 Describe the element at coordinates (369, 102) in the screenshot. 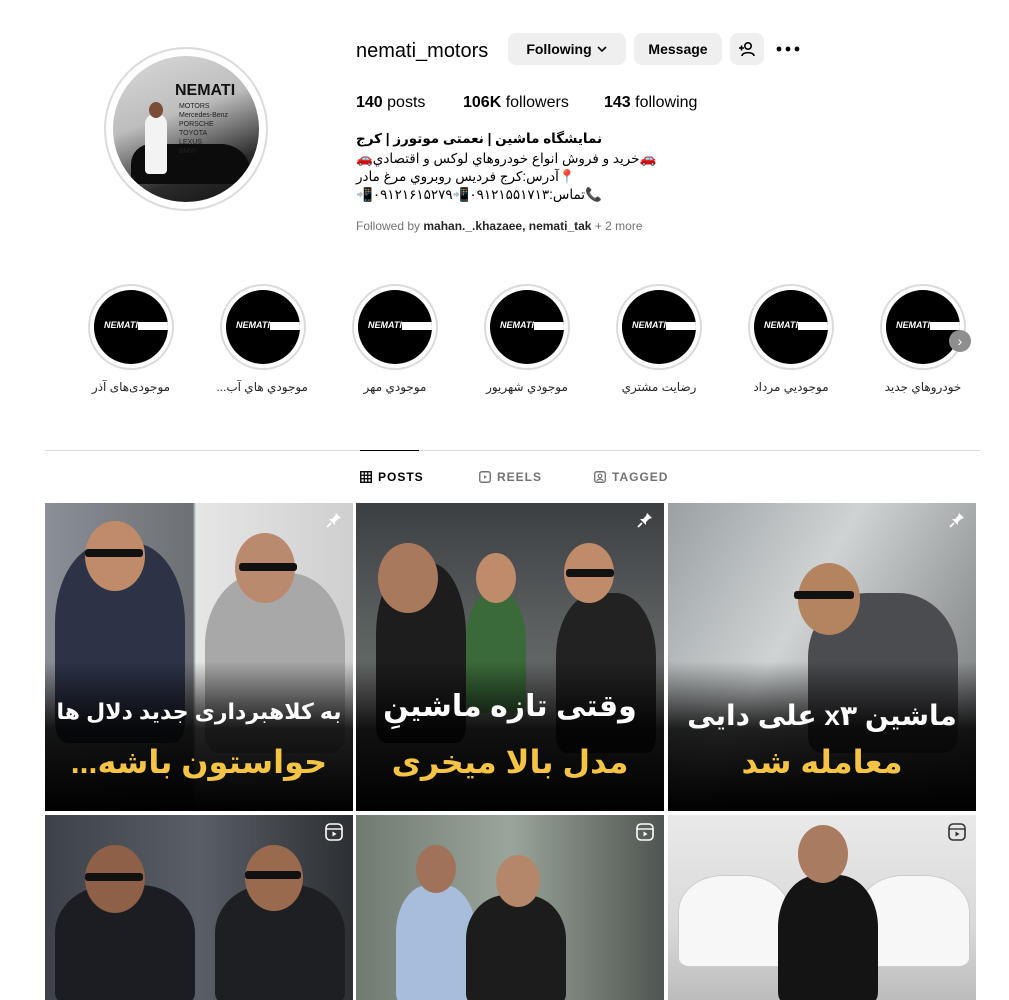

I see `posts-count: 140` at that location.